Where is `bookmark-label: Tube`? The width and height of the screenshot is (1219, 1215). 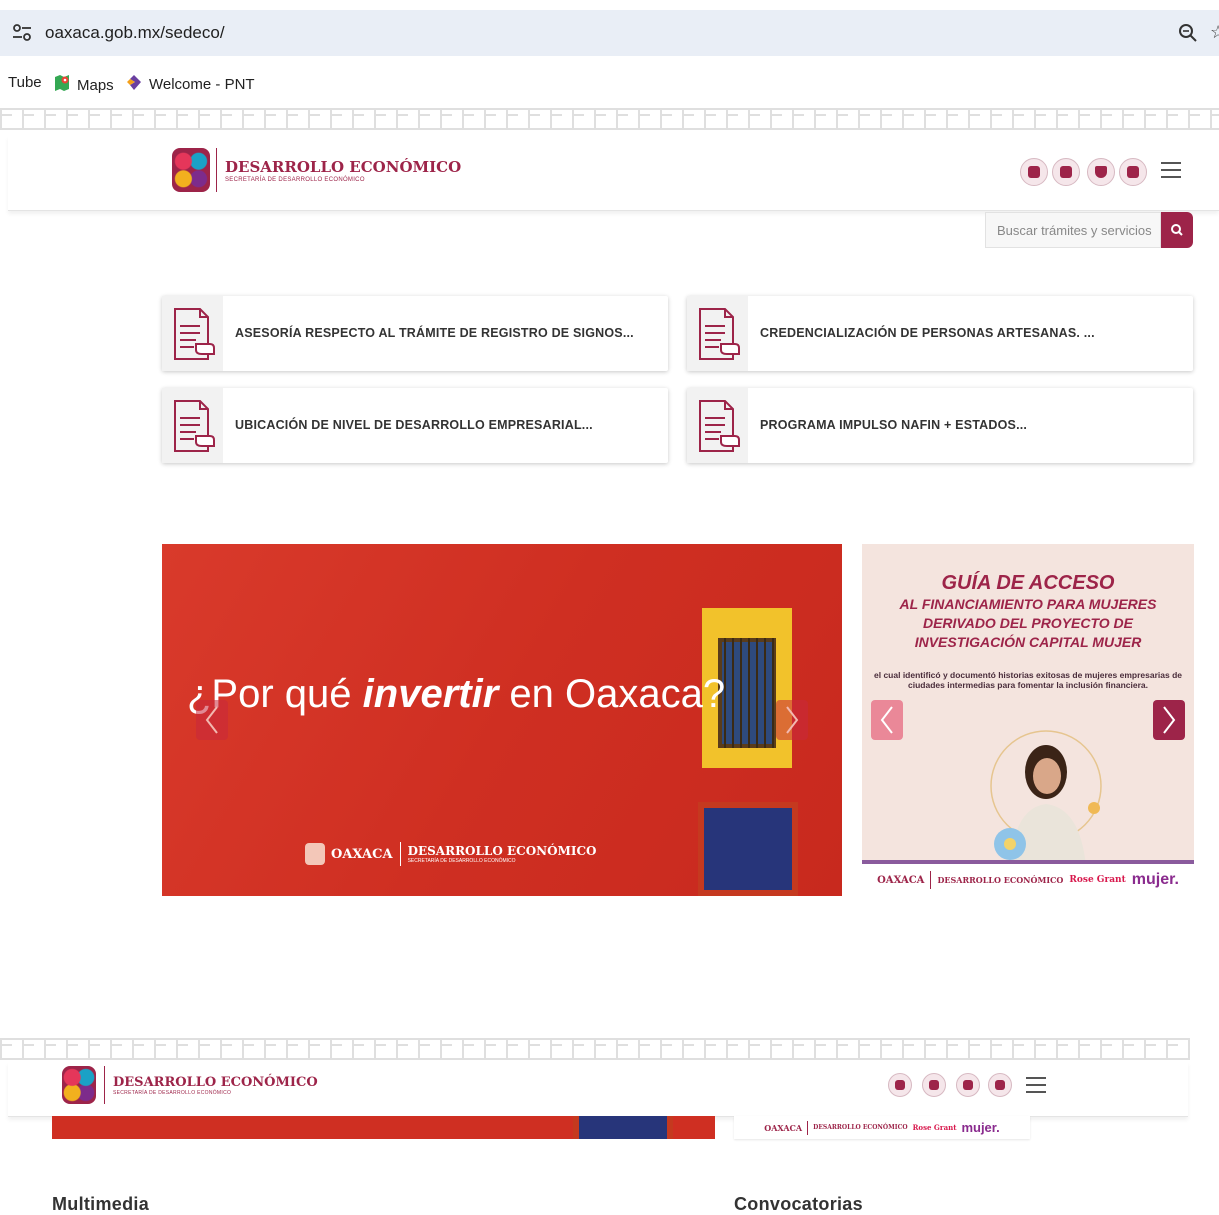 bookmark-label: Tube is located at coordinates (25, 82).